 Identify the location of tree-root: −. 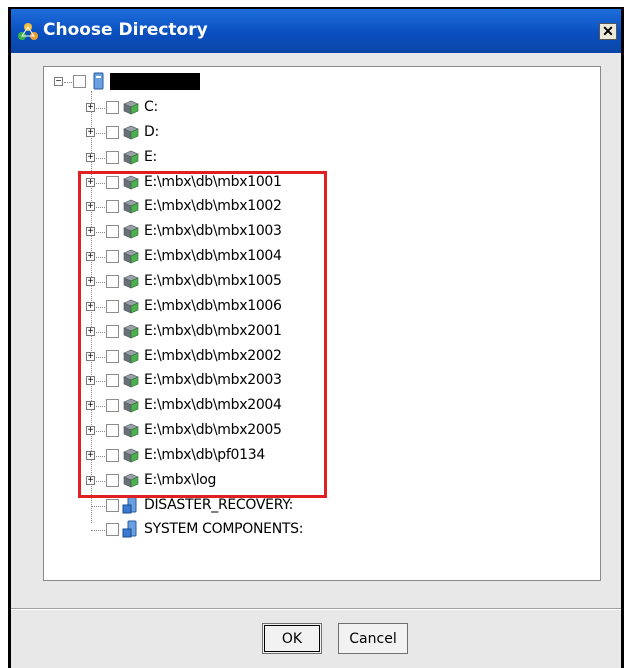
(194, 82).